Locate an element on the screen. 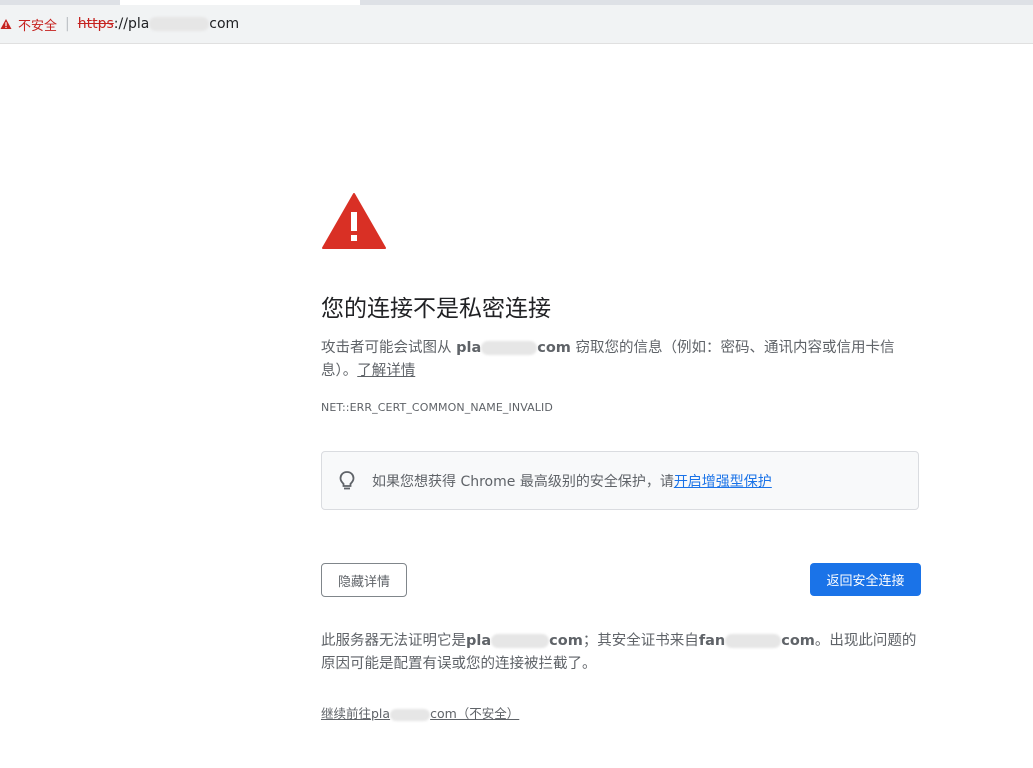  enable-enhanced-protection-link: 开启增强型保护 is located at coordinates (723, 482).